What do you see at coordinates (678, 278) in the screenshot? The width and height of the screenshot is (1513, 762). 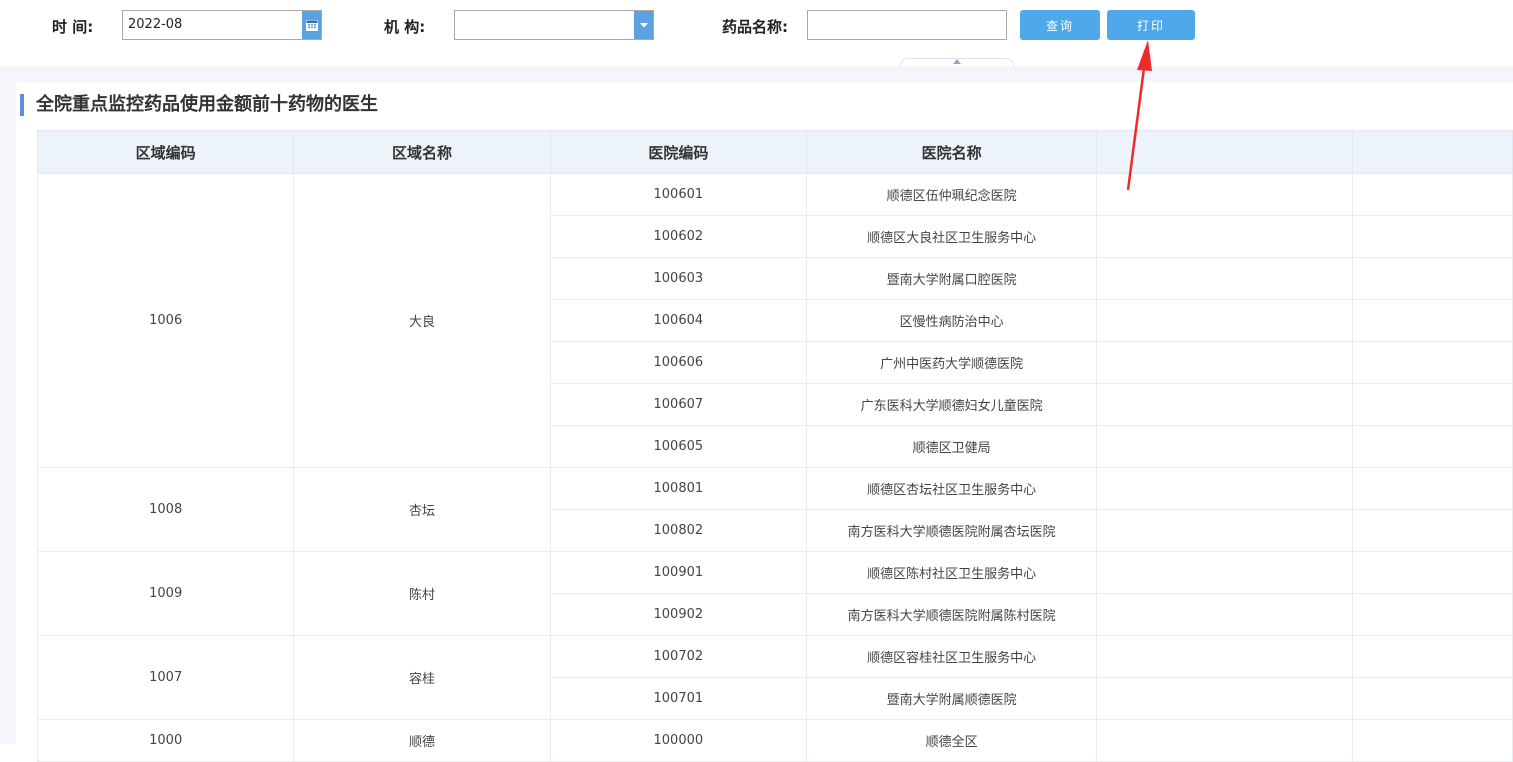 I see `hospital-code-cell: 100603` at bounding box center [678, 278].